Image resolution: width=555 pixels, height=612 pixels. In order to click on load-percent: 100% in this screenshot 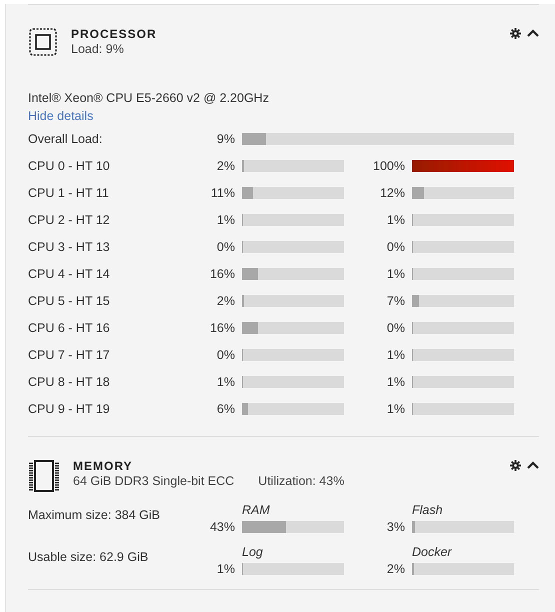, I will do `click(388, 165)`.